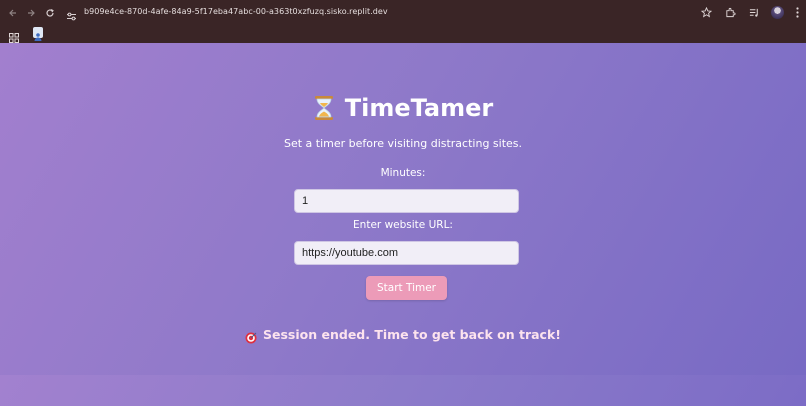 This screenshot has width=806, height=406. Describe the element at coordinates (324, 108) in the screenshot. I see `hourglass-icon` at that location.